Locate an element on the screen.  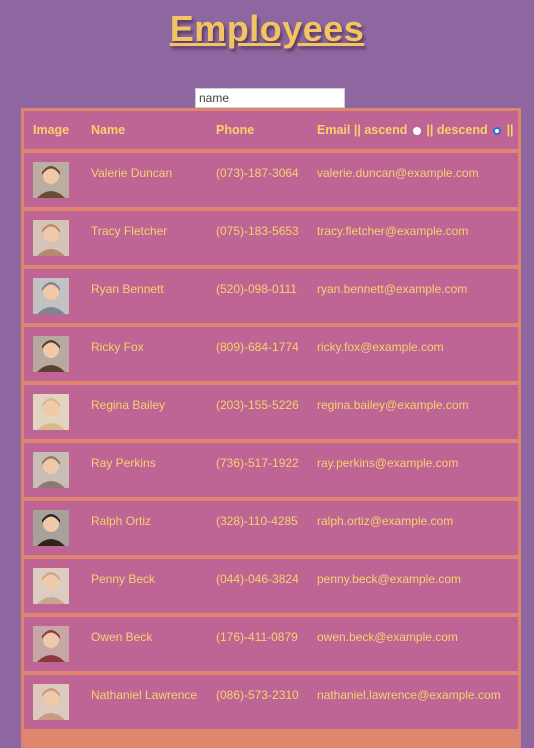
search-input is located at coordinates (270, 98).